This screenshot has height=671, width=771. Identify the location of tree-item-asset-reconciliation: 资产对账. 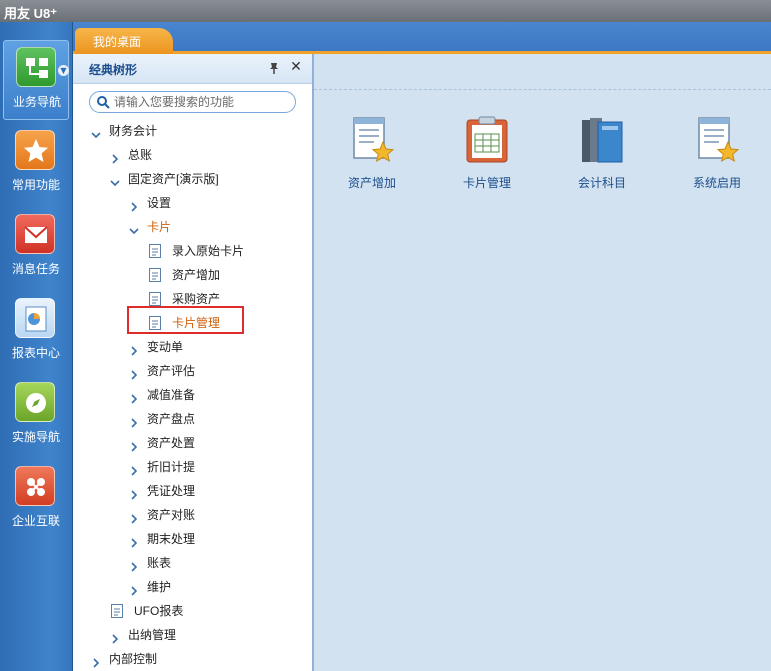
(162, 514).